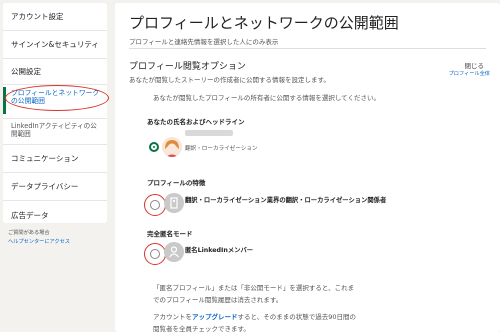  What do you see at coordinates (155, 205) in the screenshot?
I see `option-profile-traits-radio` at bounding box center [155, 205].